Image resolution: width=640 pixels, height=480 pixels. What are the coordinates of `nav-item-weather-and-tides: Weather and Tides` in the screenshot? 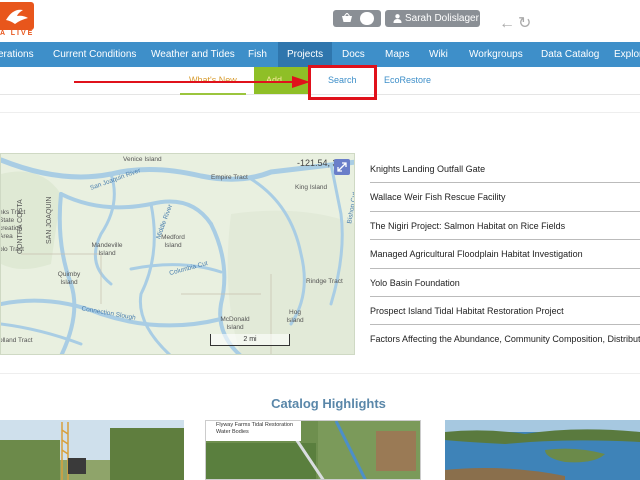 It's located at (193, 54).